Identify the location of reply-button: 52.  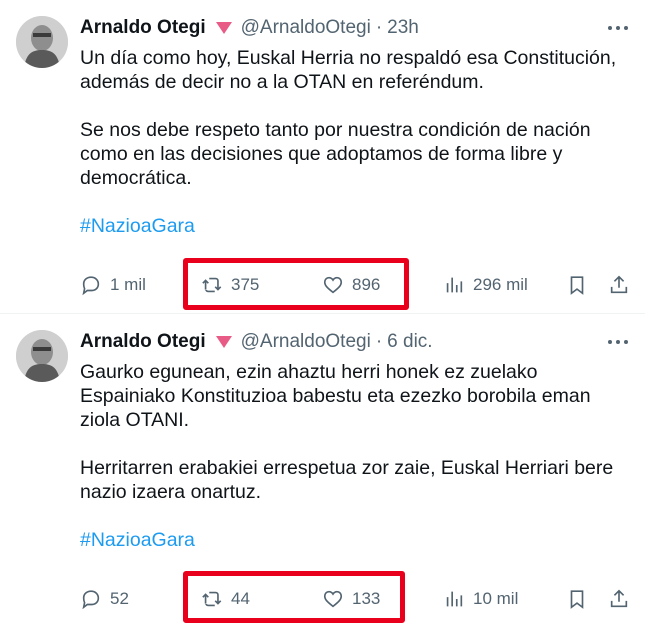
(104, 599).